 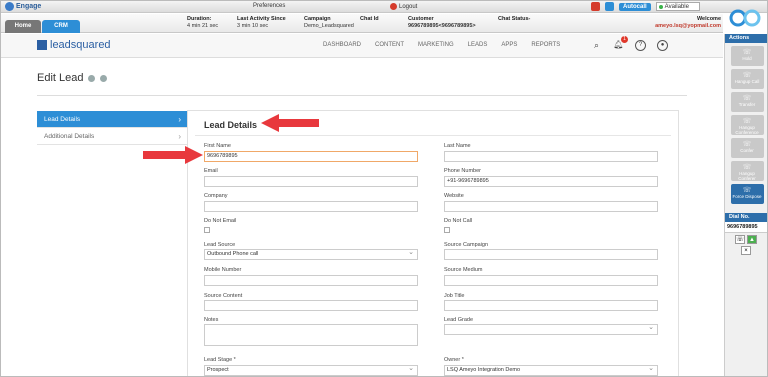 I want to click on sidebar-item-lead-details: Lead Details ›, so click(x=112, y=119).